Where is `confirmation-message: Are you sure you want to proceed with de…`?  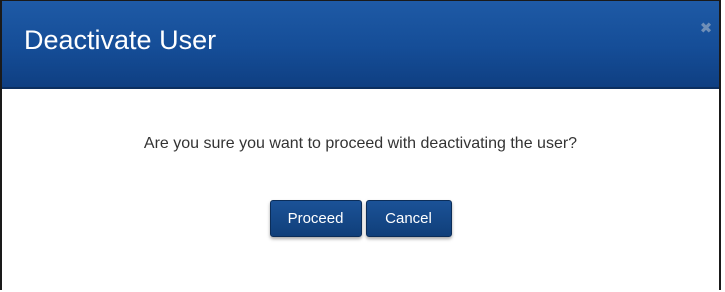
confirmation-message: Are you sure you want to proceed with de… is located at coordinates (360, 143).